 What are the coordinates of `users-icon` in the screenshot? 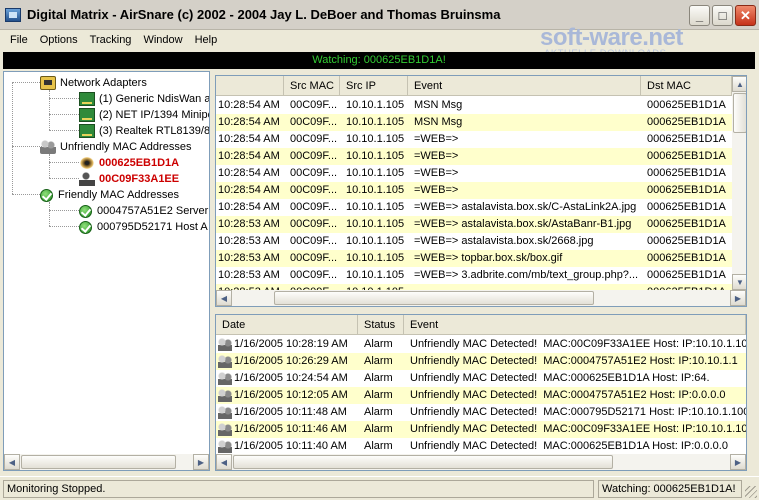 It's located at (48, 147).